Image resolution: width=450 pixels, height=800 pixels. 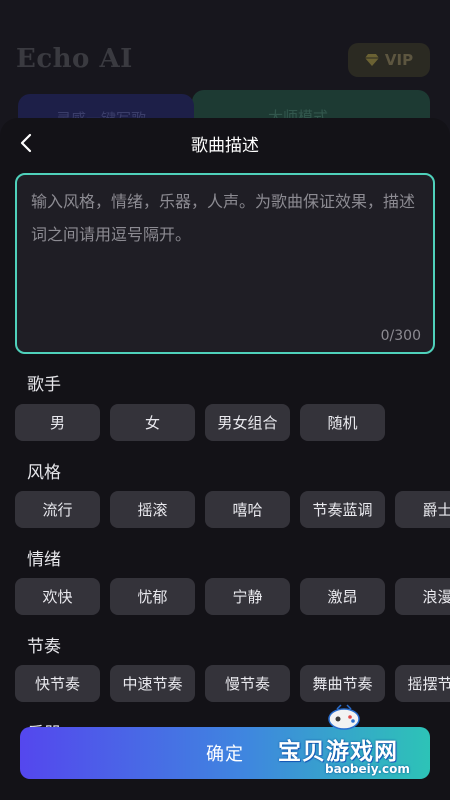 I want to click on chip-row-mood: 欢快 忧郁 宁静 激昂 浪漫, so click(x=232, y=596).